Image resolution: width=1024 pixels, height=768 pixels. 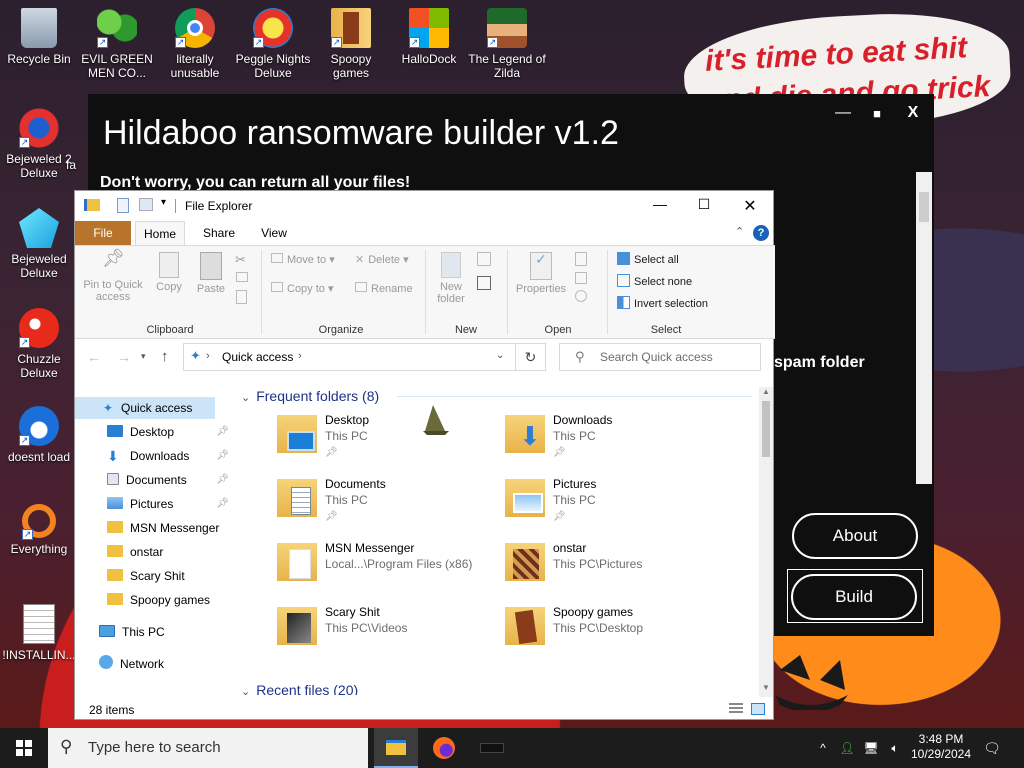 I want to click on edit-icon, so click(x=581, y=278).